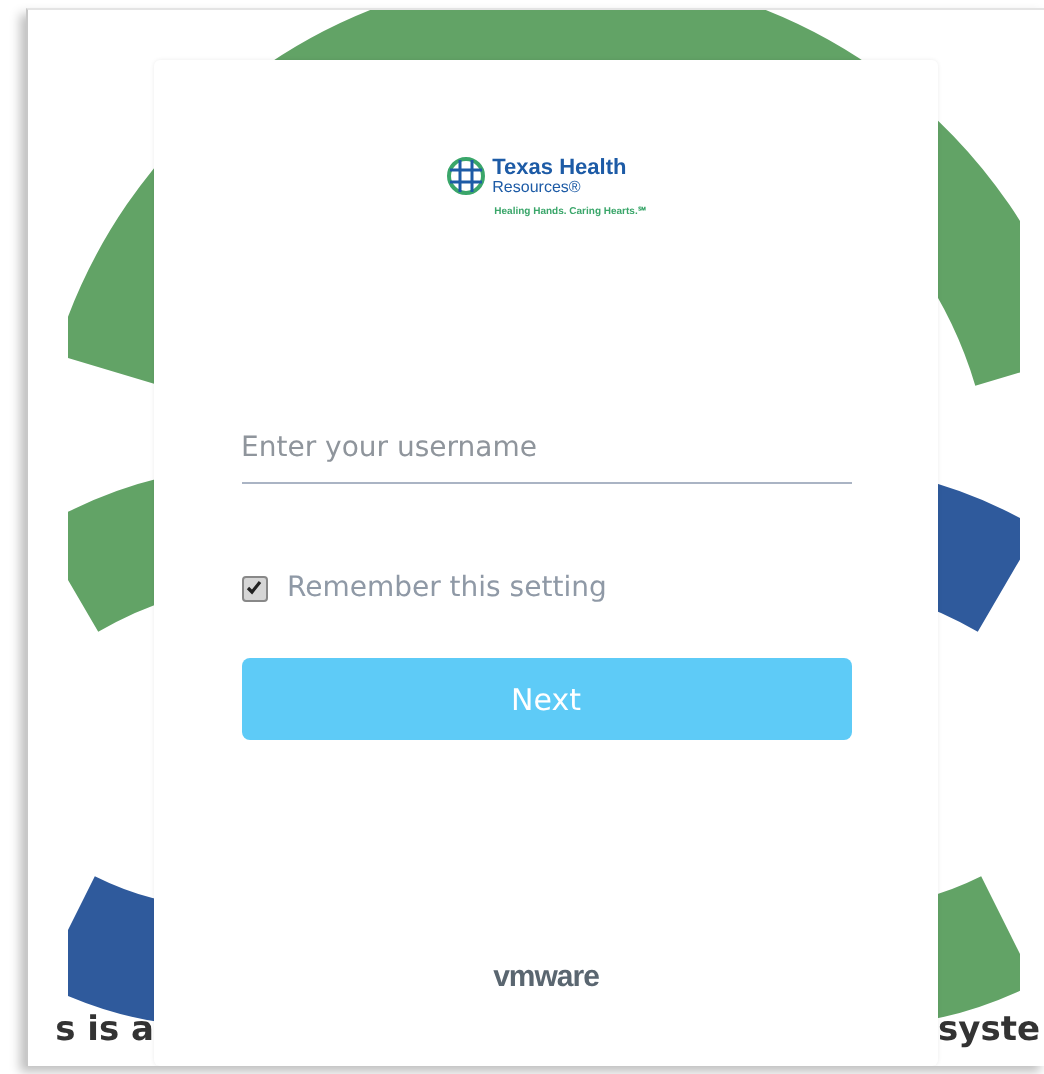 The height and width of the screenshot is (1074, 1044). I want to click on background-text: s is a, so click(104, 1030).